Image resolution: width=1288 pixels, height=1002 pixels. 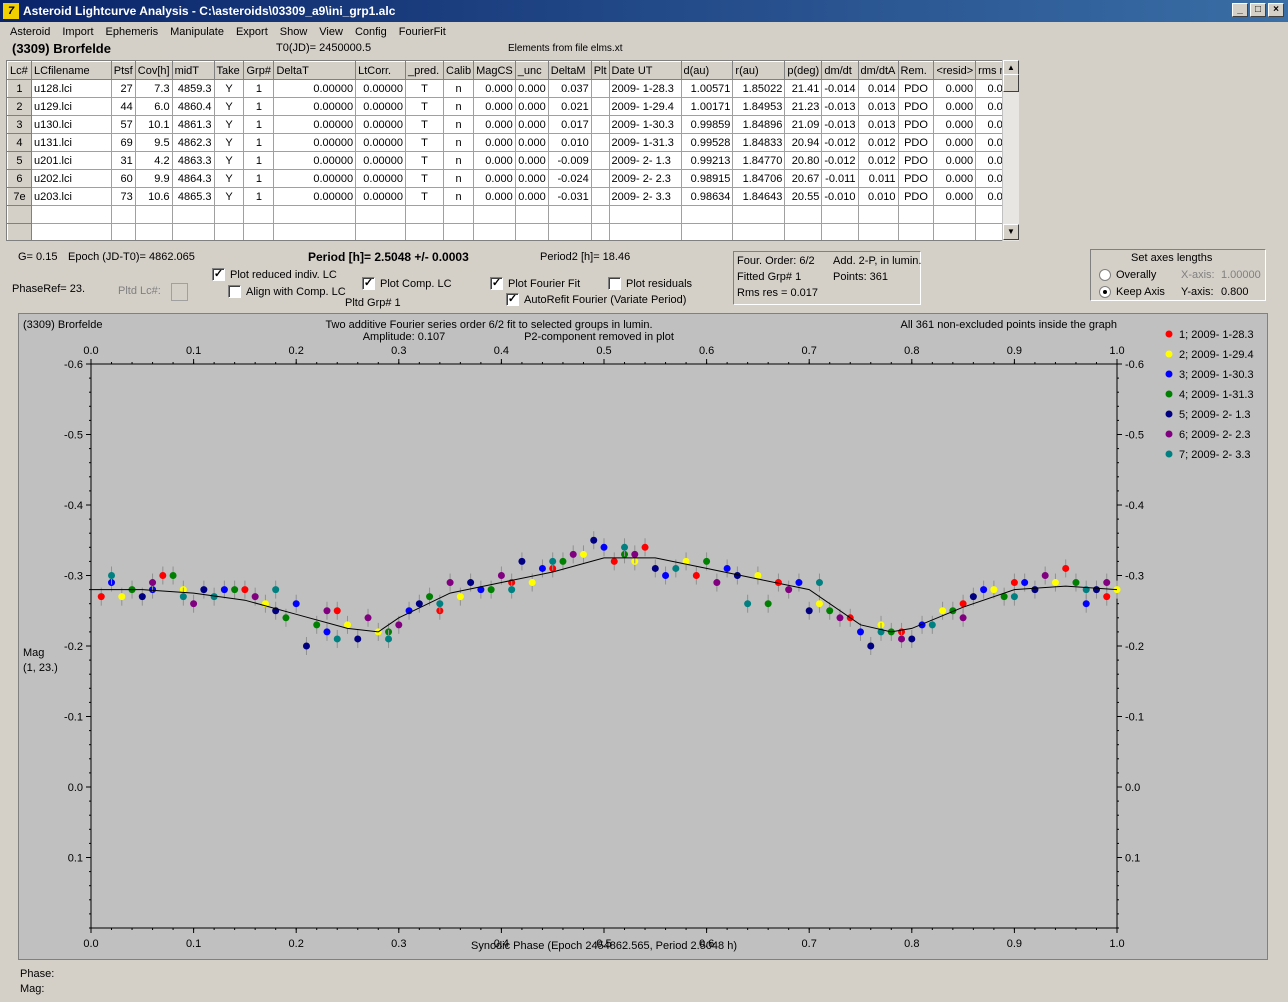 What do you see at coordinates (153, 196) in the screenshot?
I see `table-cell: 10.6` at bounding box center [153, 196].